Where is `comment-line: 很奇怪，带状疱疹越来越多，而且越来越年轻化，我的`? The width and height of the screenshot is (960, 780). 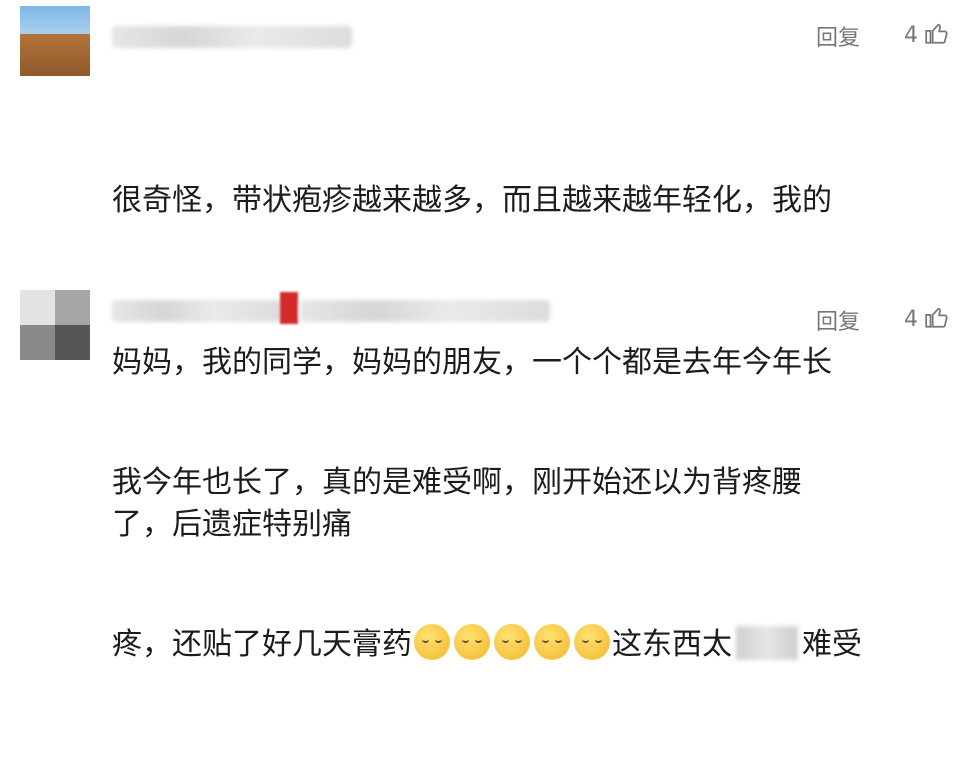
comment-line: 很奇怪，带状疱疹越来越多，而且越来越年轻化，我的 is located at coordinates (472, 200).